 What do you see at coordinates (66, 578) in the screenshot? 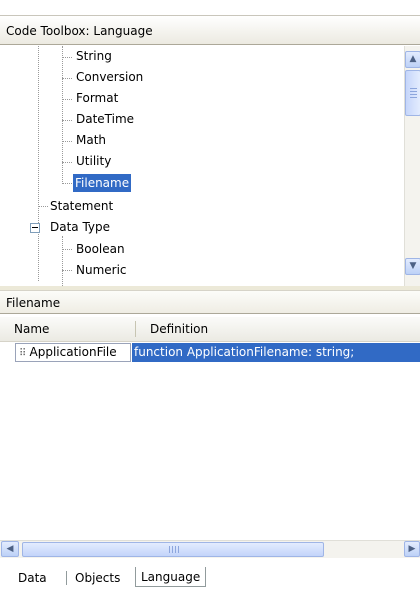
I see `tab-divider` at bounding box center [66, 578].